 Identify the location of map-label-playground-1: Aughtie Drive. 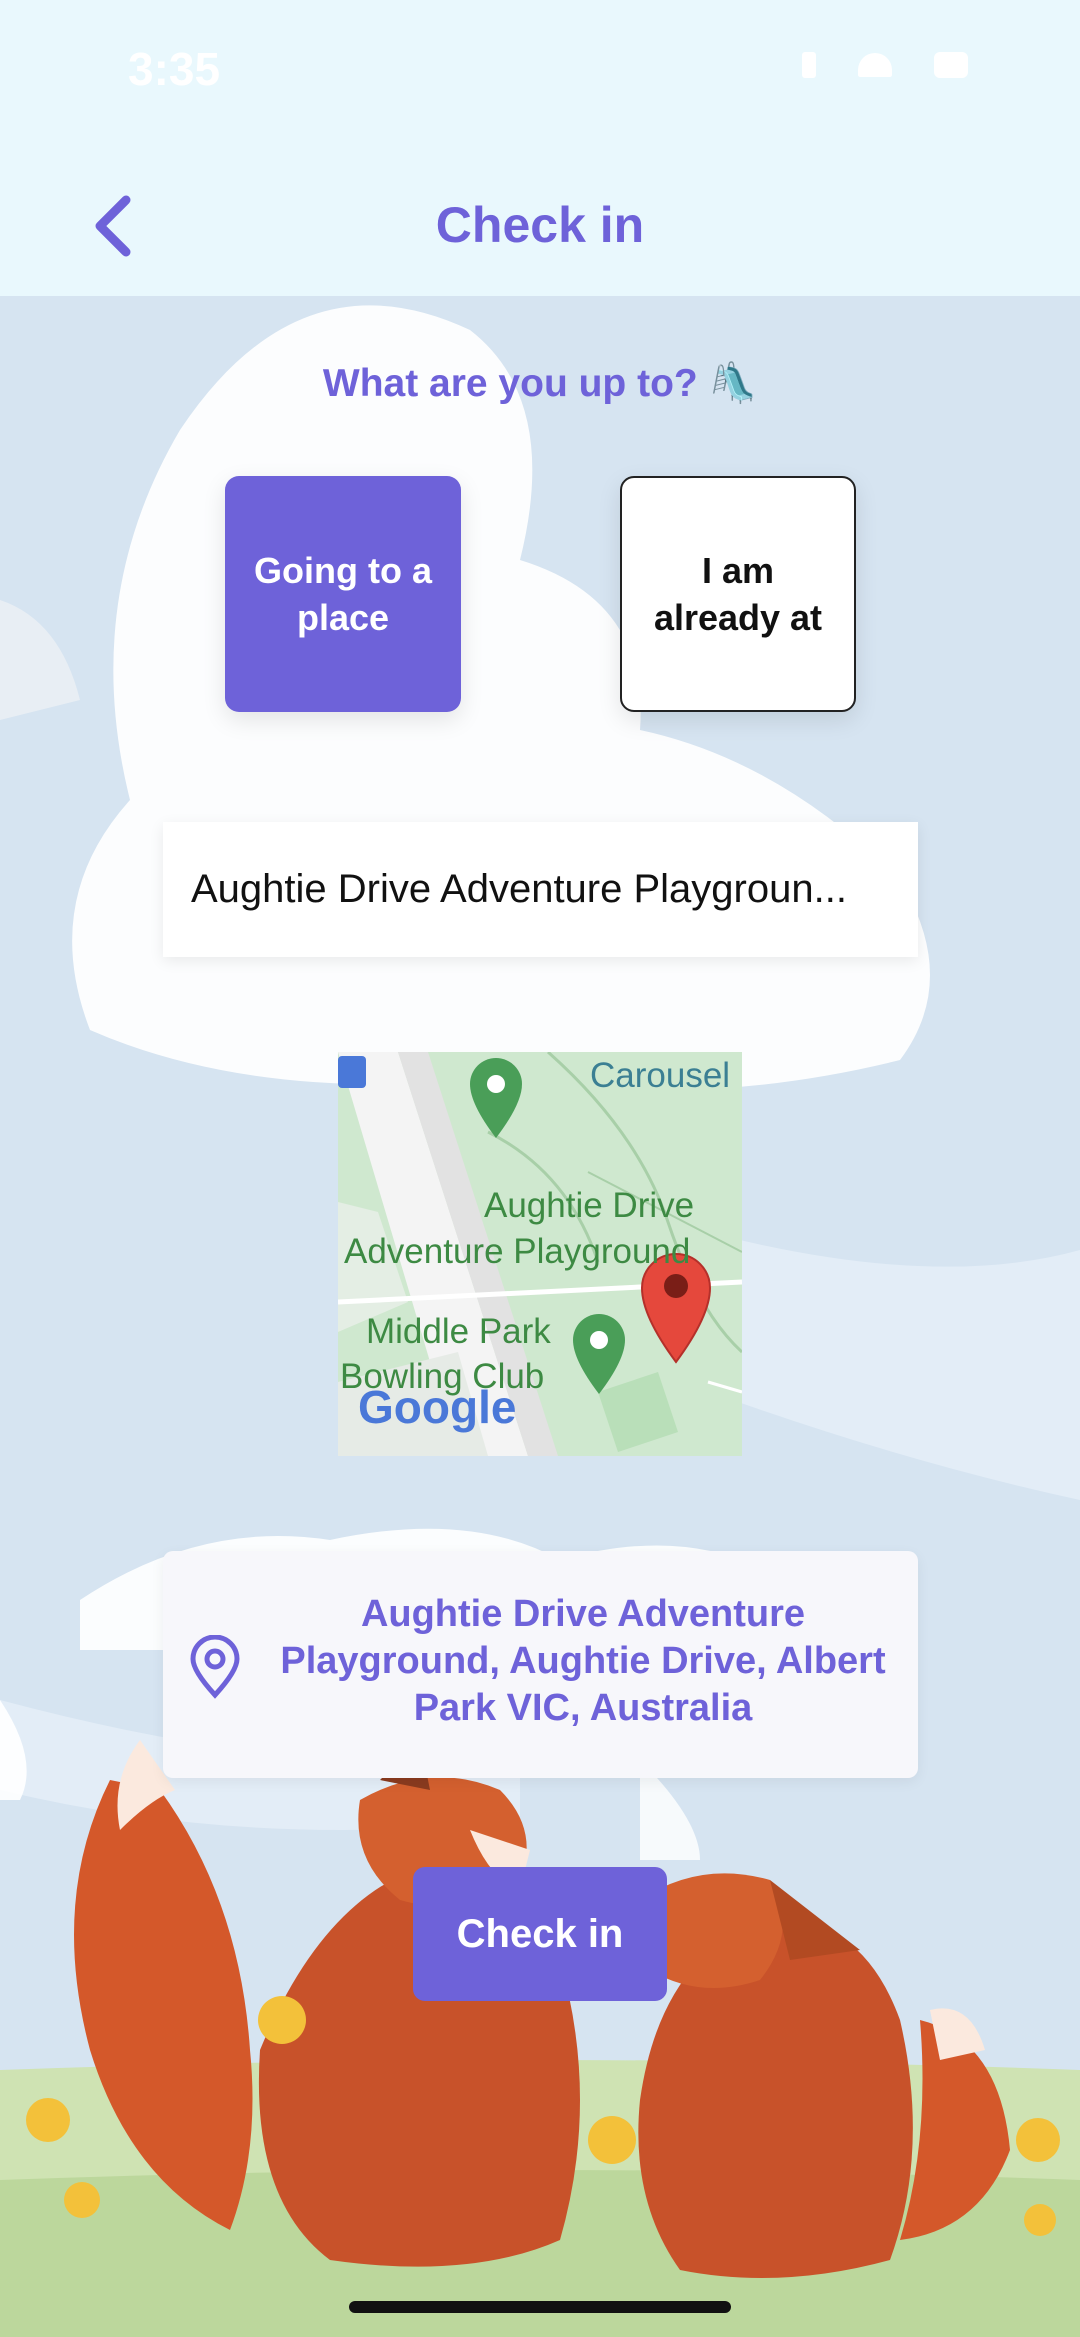
(589, 1205).